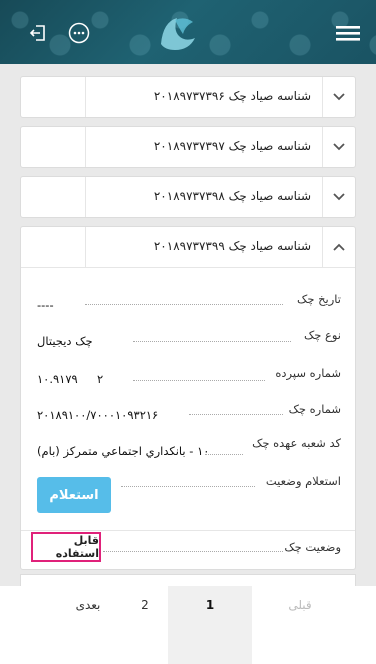 Image resolution: width=376 pixels, height=664 pixels. What do you see at coordinates (314, 409) in the screenshot?
I see `cheque-number-label: شماره چک` at bounding box center [314, 409].